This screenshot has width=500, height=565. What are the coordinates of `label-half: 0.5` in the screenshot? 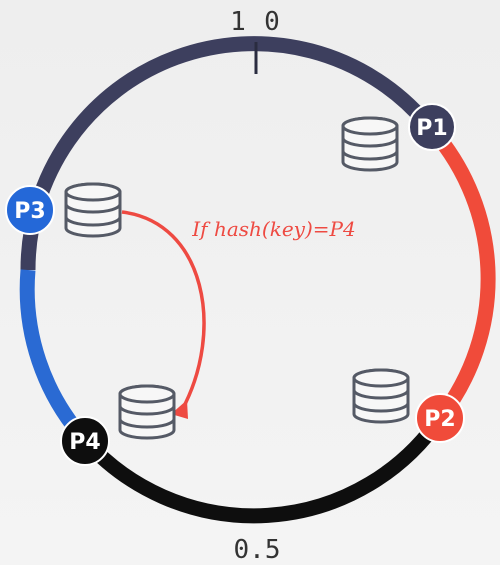 It's located at (257, 550).